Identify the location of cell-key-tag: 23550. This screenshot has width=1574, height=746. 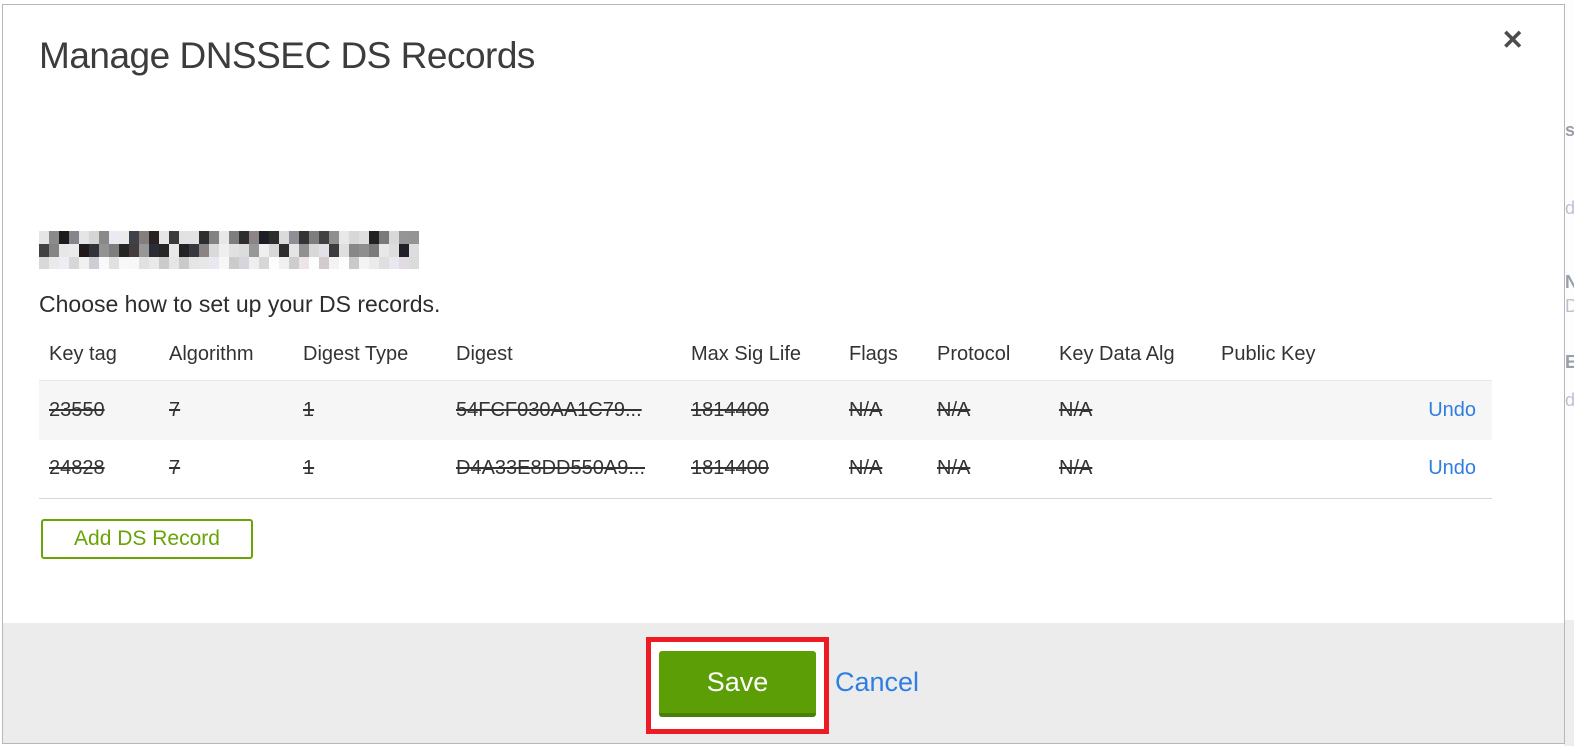
(77, 409).